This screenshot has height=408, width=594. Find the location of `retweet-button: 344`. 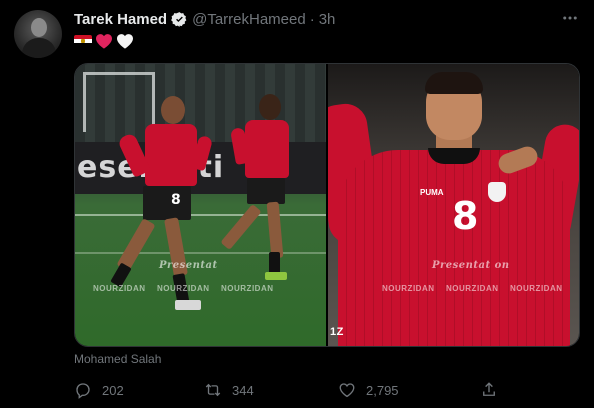

retweet-button: 344 is located at coordinates (229, 390).